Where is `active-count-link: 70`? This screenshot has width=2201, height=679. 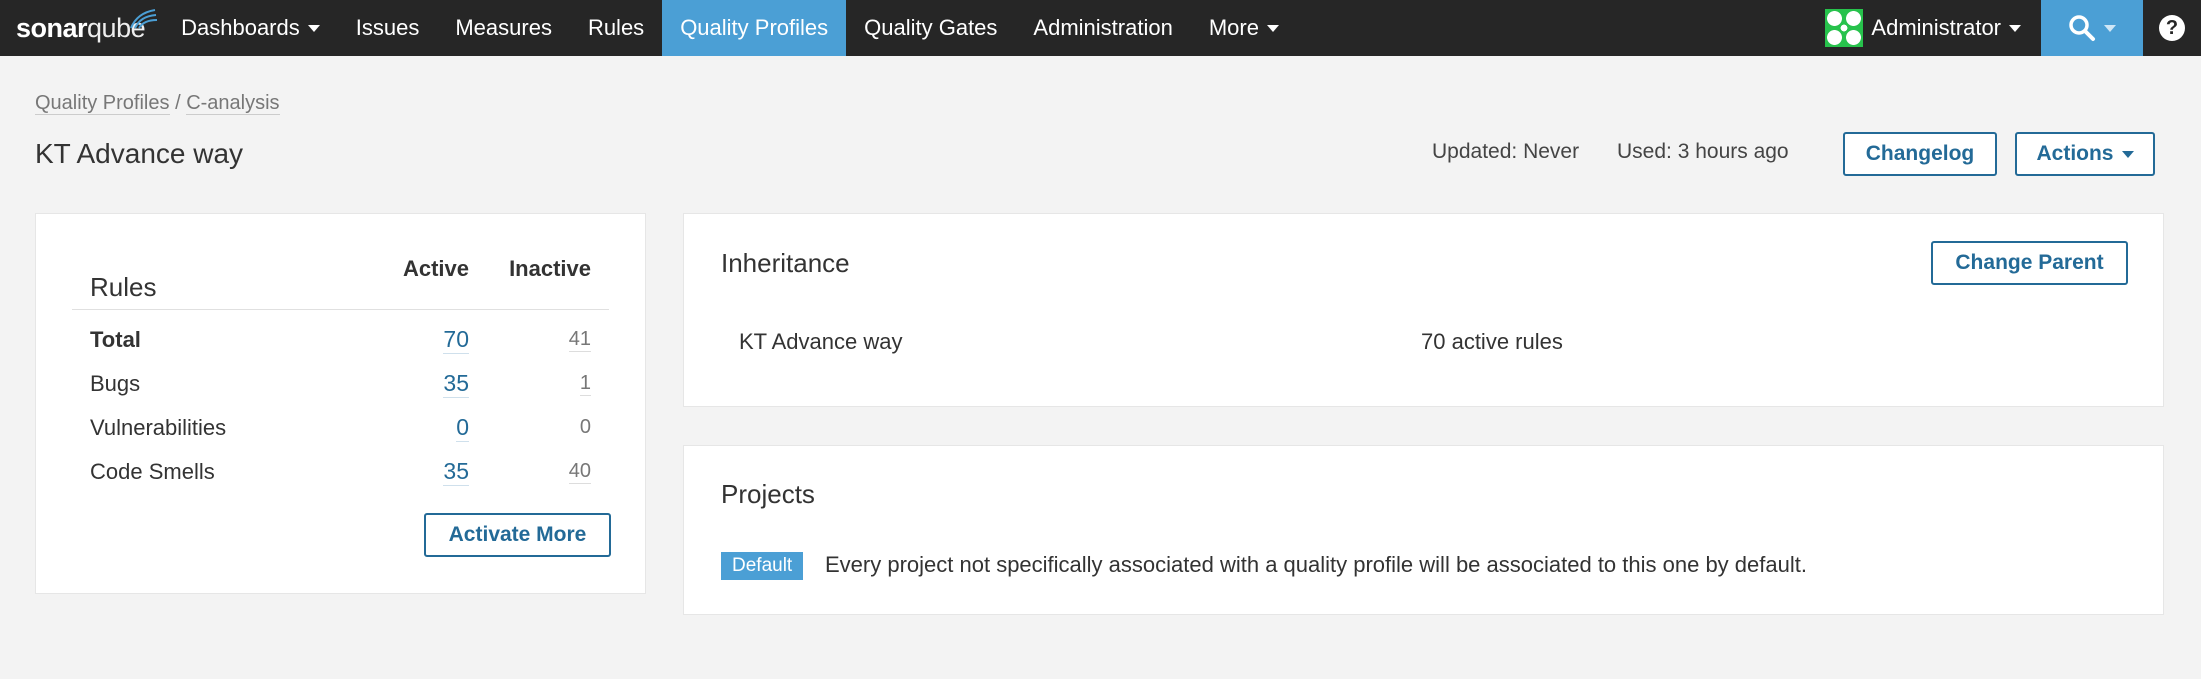
active-count-link: 70 is located at coordinates (456, 340).